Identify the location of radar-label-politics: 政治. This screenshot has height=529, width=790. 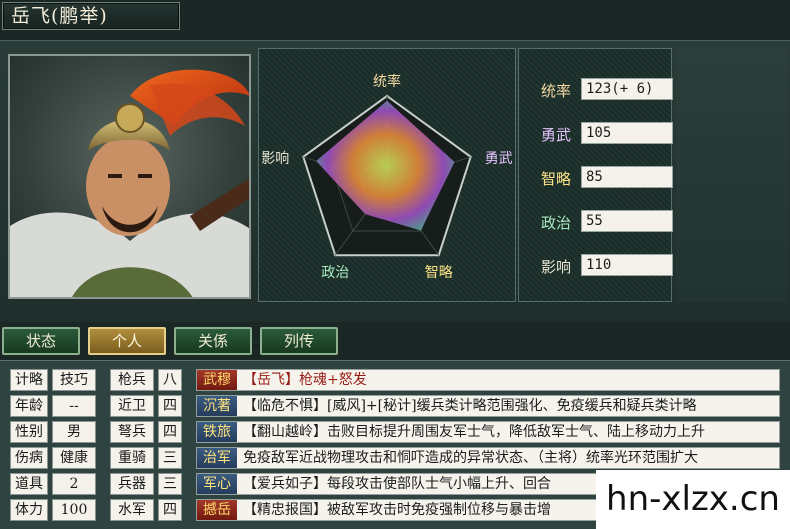
(335, 273).